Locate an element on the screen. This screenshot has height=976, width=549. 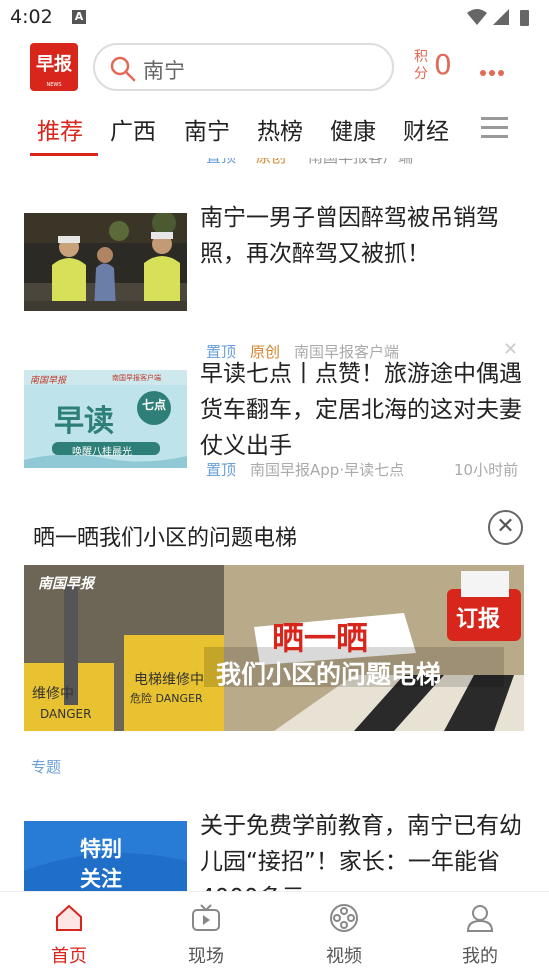
article-card: 特别 关注 关于免费学前教育，南宁已有幼儿园“接招”！家长：一年能省4000多元 is located at coordinates (274, 849).